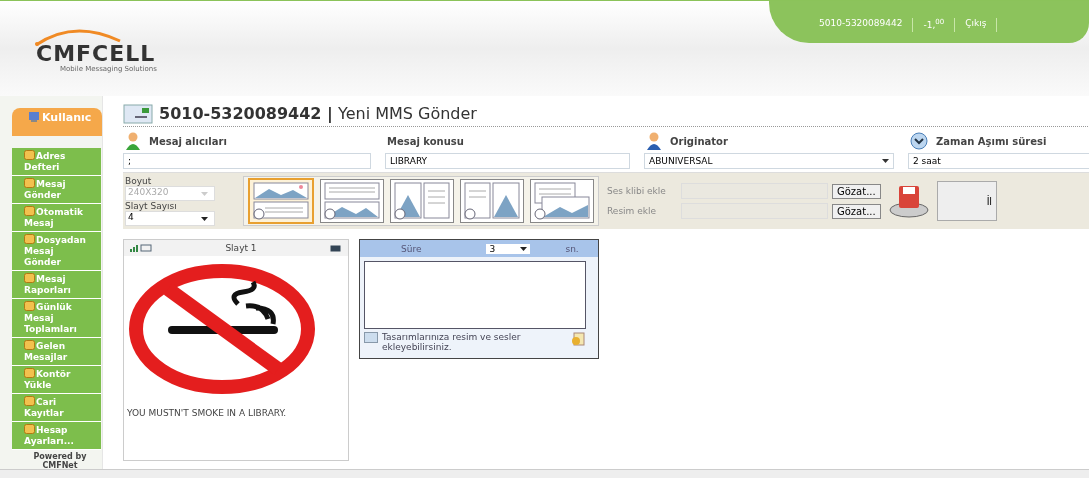 This screenshot has width=1089, height=478. Describe the element at coordinates (56, 380) in the screenshot. I see `sidebar-item: Kontör Yükle` at that location.